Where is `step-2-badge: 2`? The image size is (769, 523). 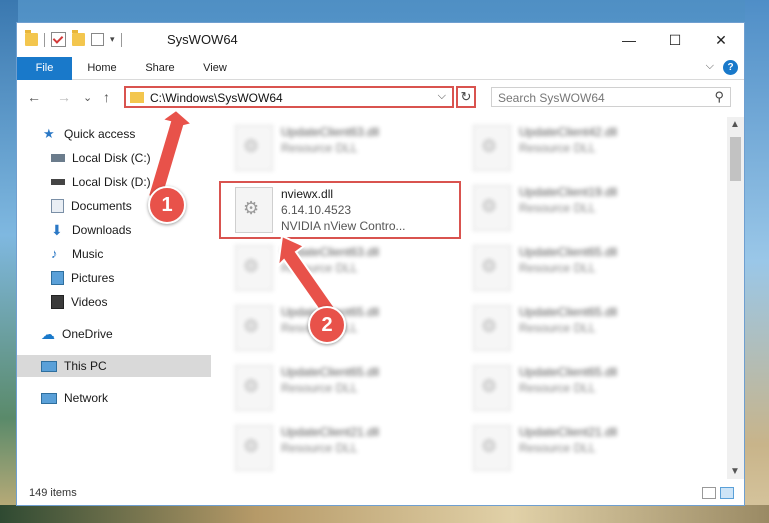
step-2-badge: 2 is located at coordinates (327, 325).